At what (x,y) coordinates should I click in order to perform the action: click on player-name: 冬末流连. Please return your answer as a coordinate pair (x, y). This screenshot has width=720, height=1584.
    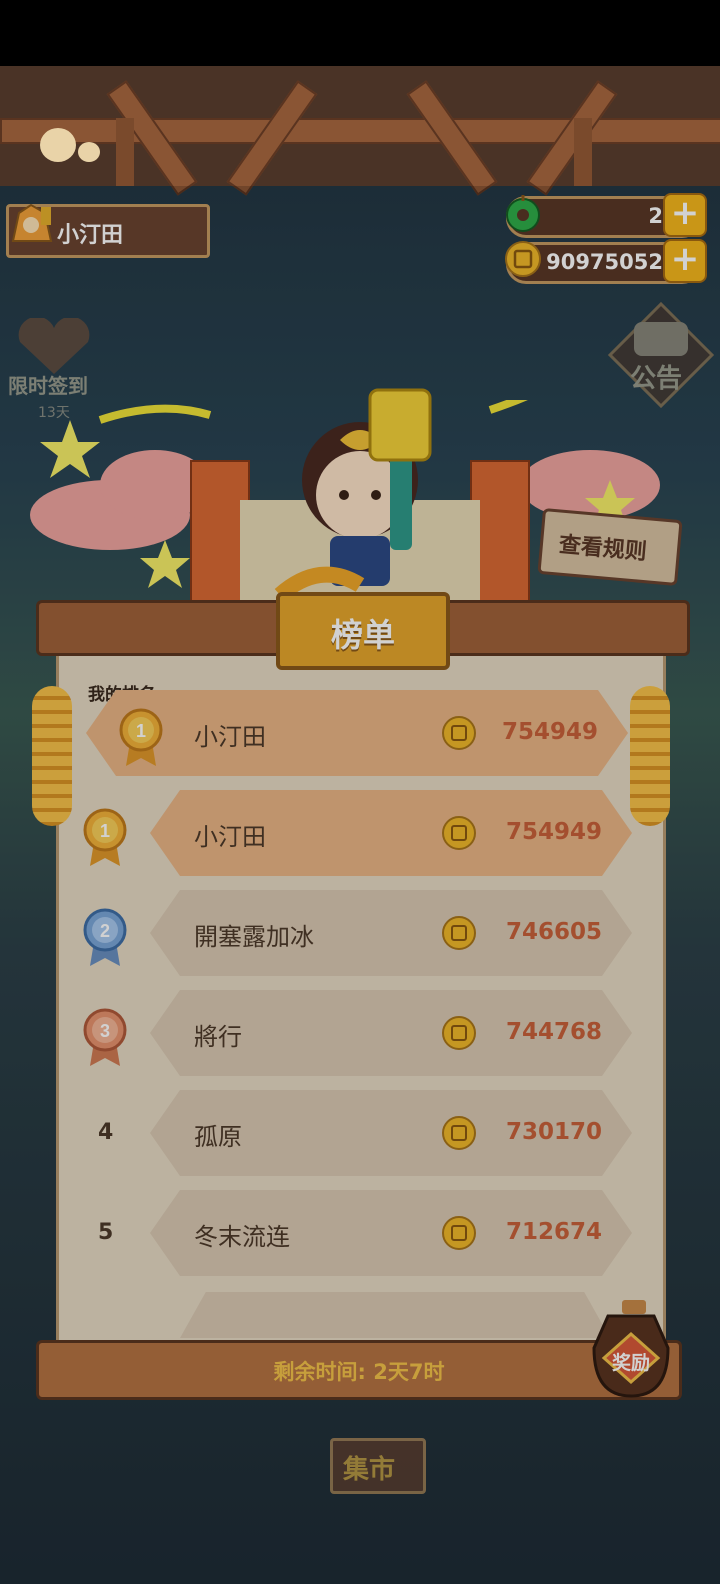
    Looking at the image, I should click on (242, 1237).